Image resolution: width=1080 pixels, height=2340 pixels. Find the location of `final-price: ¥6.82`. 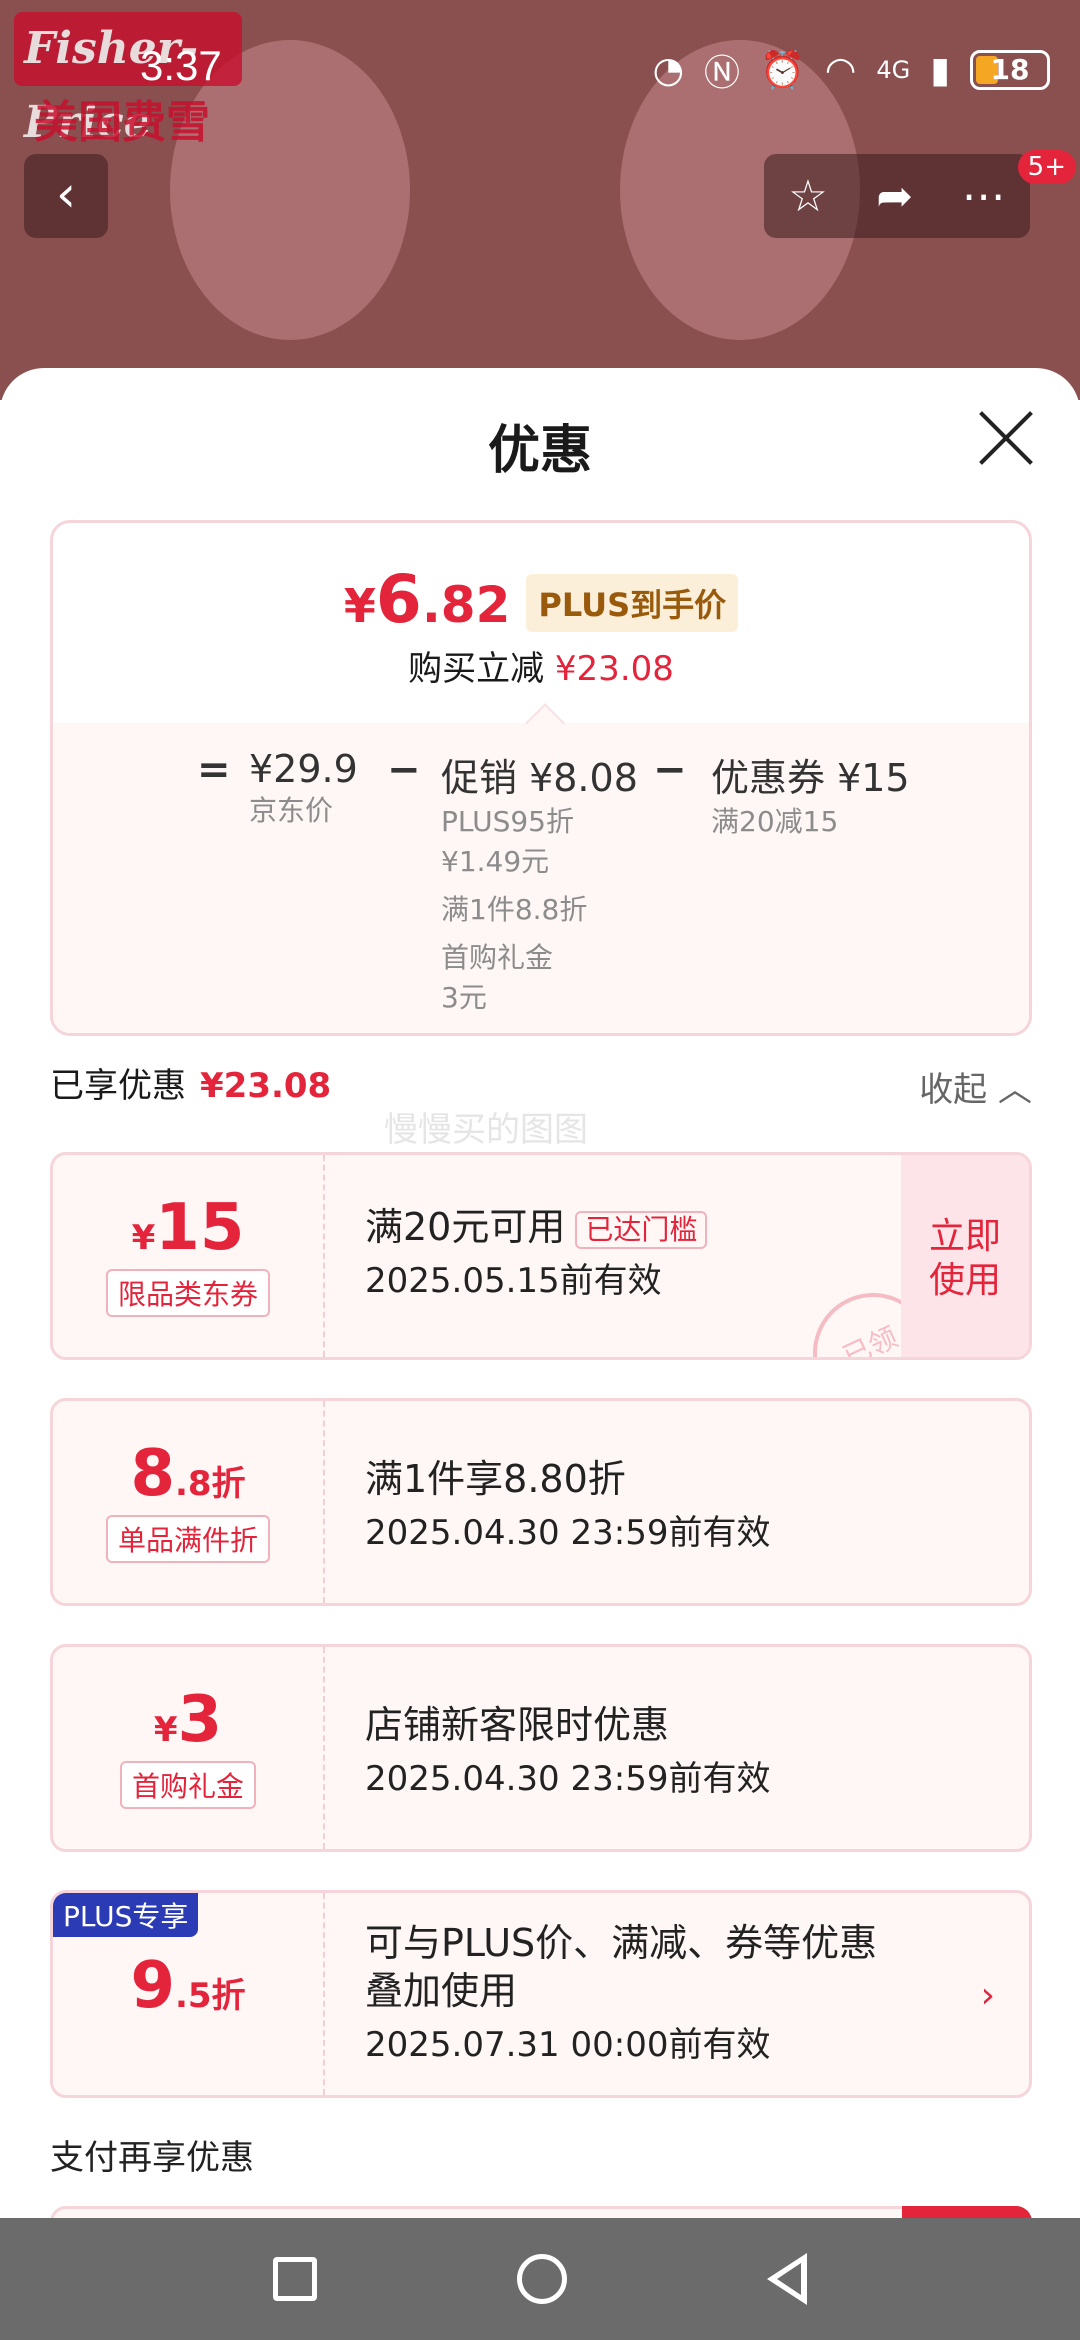

final-price: ¥6.82 is located at coordinates (427, 599).